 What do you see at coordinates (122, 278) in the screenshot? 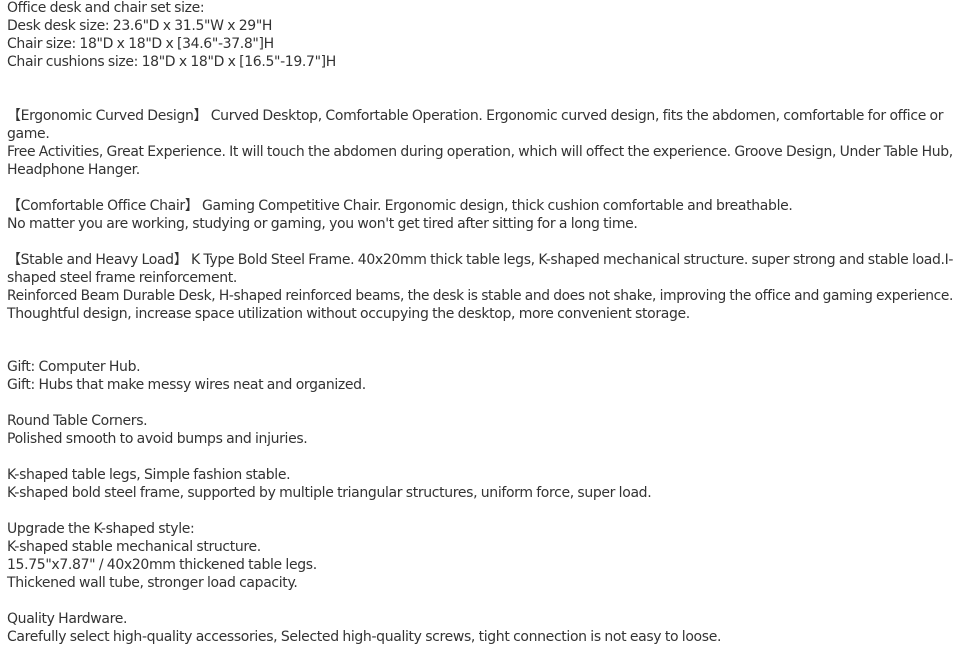
I see `stable-line-2: shaped steel frame reinforcement.` at bounding box center [122, 278].